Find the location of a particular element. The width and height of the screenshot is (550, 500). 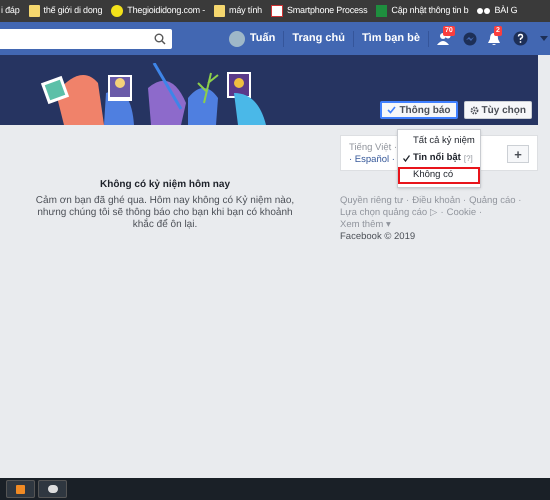

bookmark-link: thế giới di dong is located at coordinates (73, 11).